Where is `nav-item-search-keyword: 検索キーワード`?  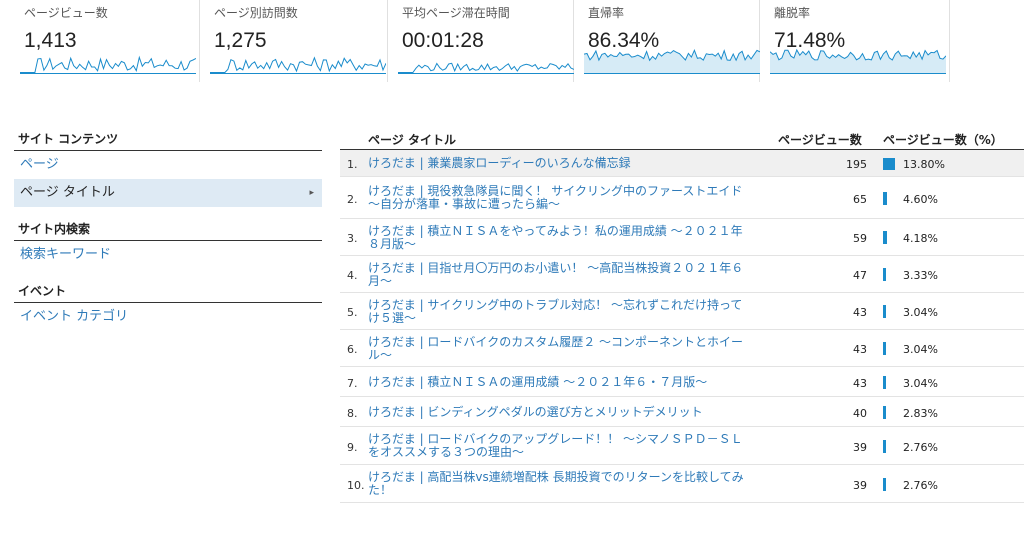 nav-item-search-keyword: 検索キーワード is located at coordinates (168, 255).